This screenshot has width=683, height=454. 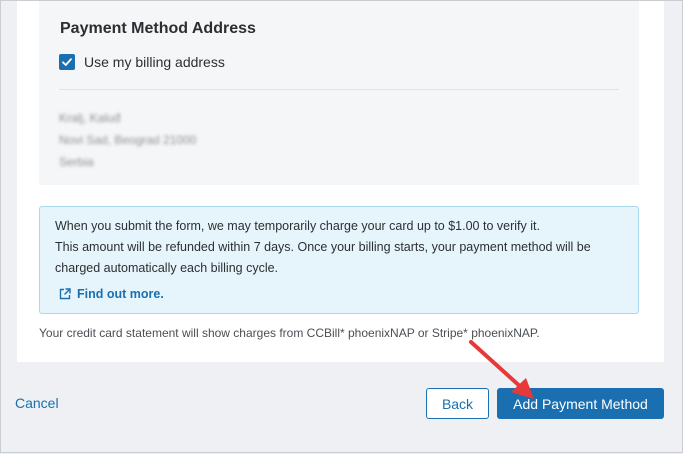 What do you see at coordinates (158, 28) in the screenshot?
I see `section-title: Payment Method Address` at bounding box center [158, 28].